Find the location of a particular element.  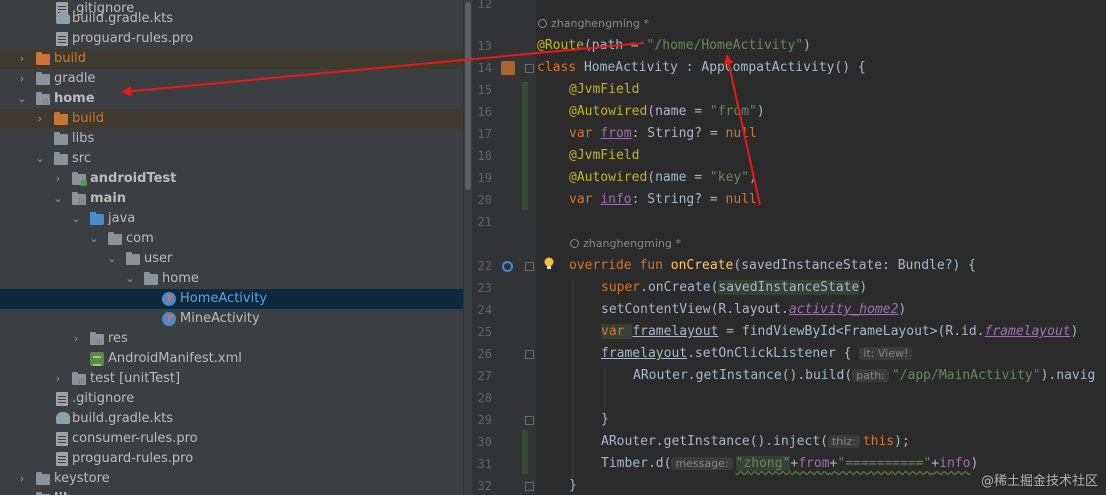

tree-item-consumer-rules: consumer-rules.pro is located at coordinates (231, 439).